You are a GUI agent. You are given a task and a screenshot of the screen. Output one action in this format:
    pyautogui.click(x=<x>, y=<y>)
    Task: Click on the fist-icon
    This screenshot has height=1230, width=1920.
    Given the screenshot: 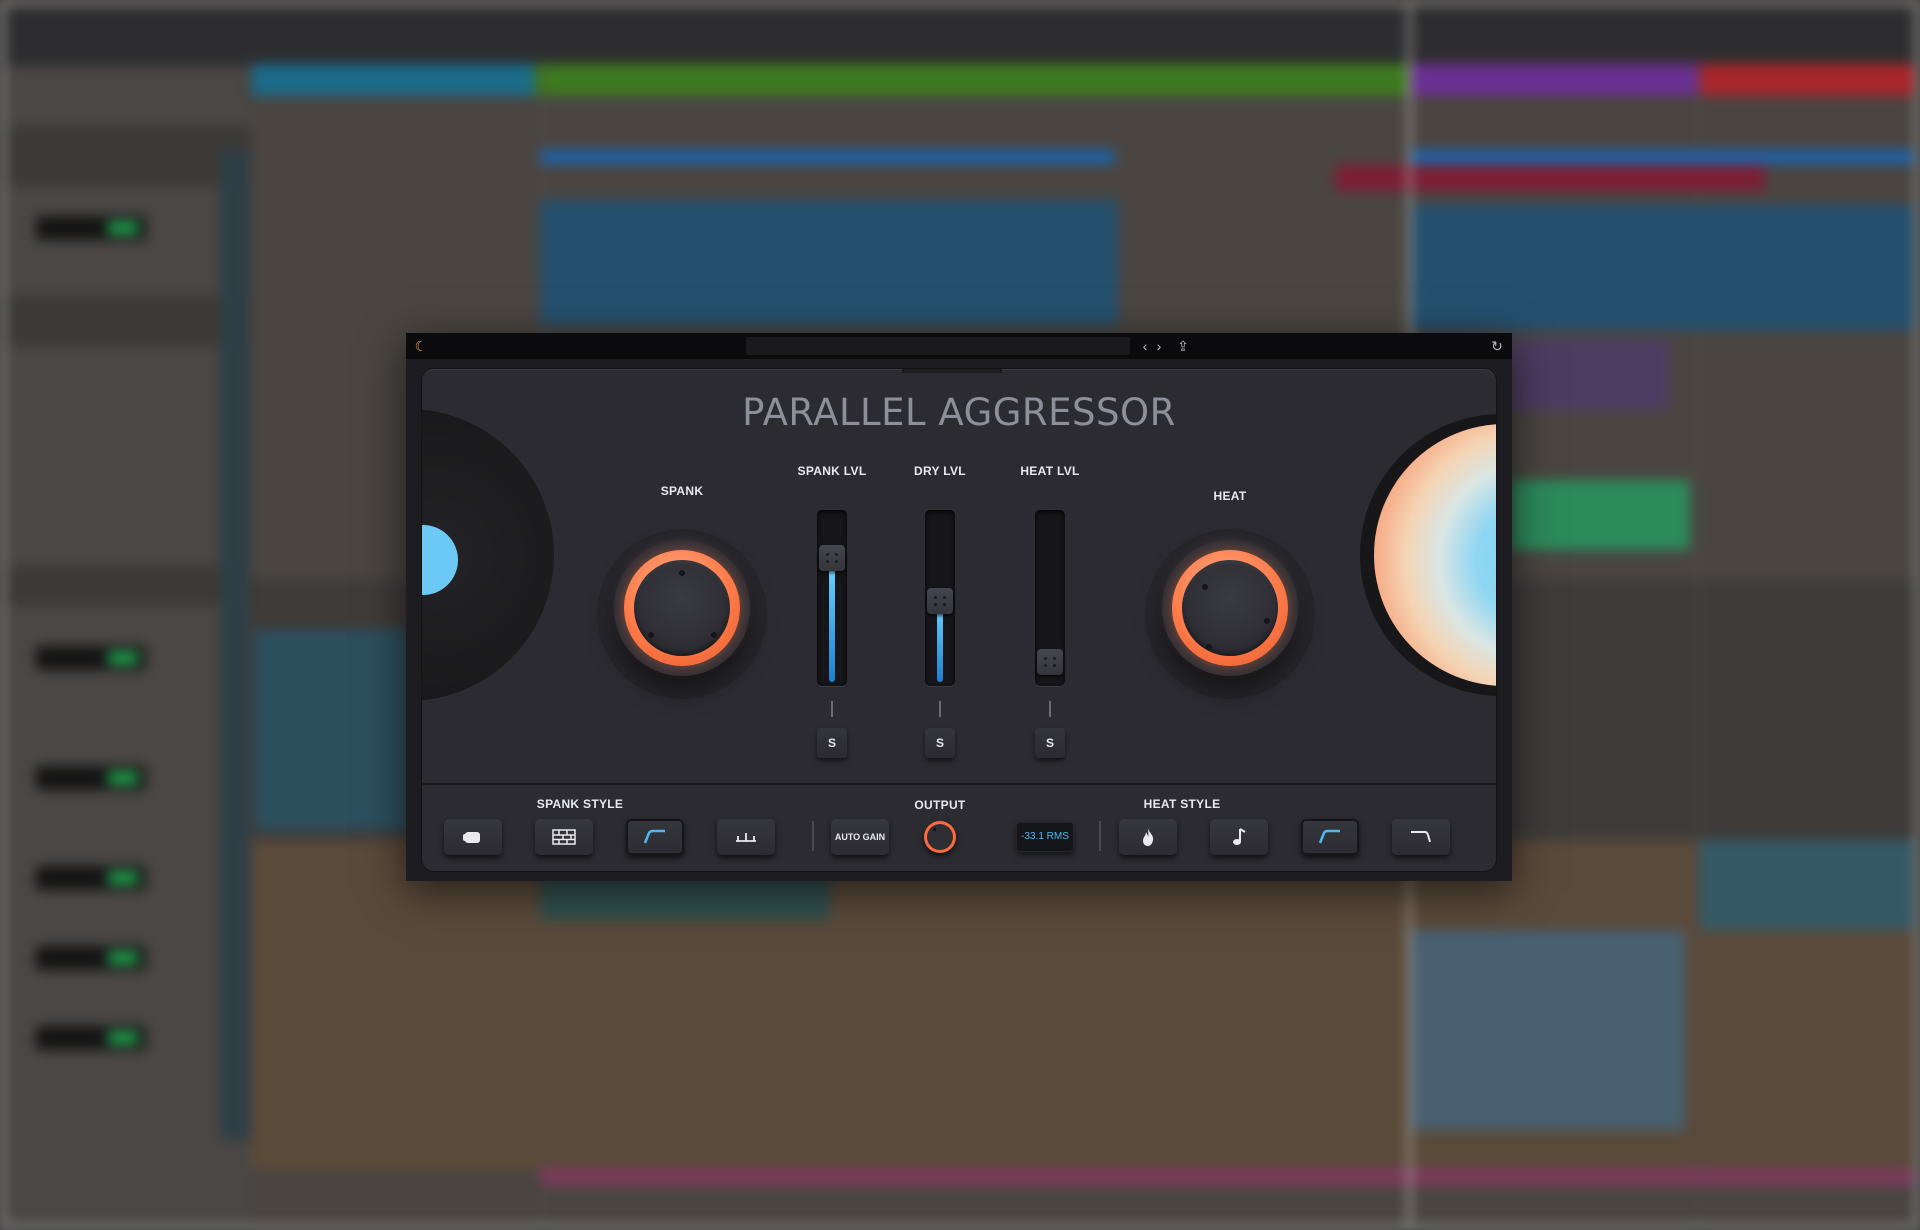 What is the action you would take?
    pyautogui.click(x=473, y=837)
    